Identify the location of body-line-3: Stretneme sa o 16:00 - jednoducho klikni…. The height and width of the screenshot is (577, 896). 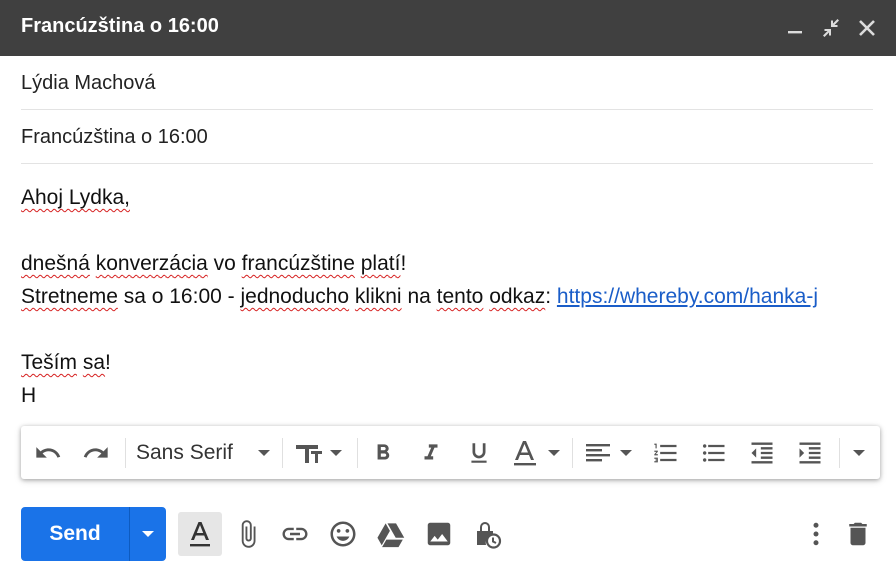
(419, 296).